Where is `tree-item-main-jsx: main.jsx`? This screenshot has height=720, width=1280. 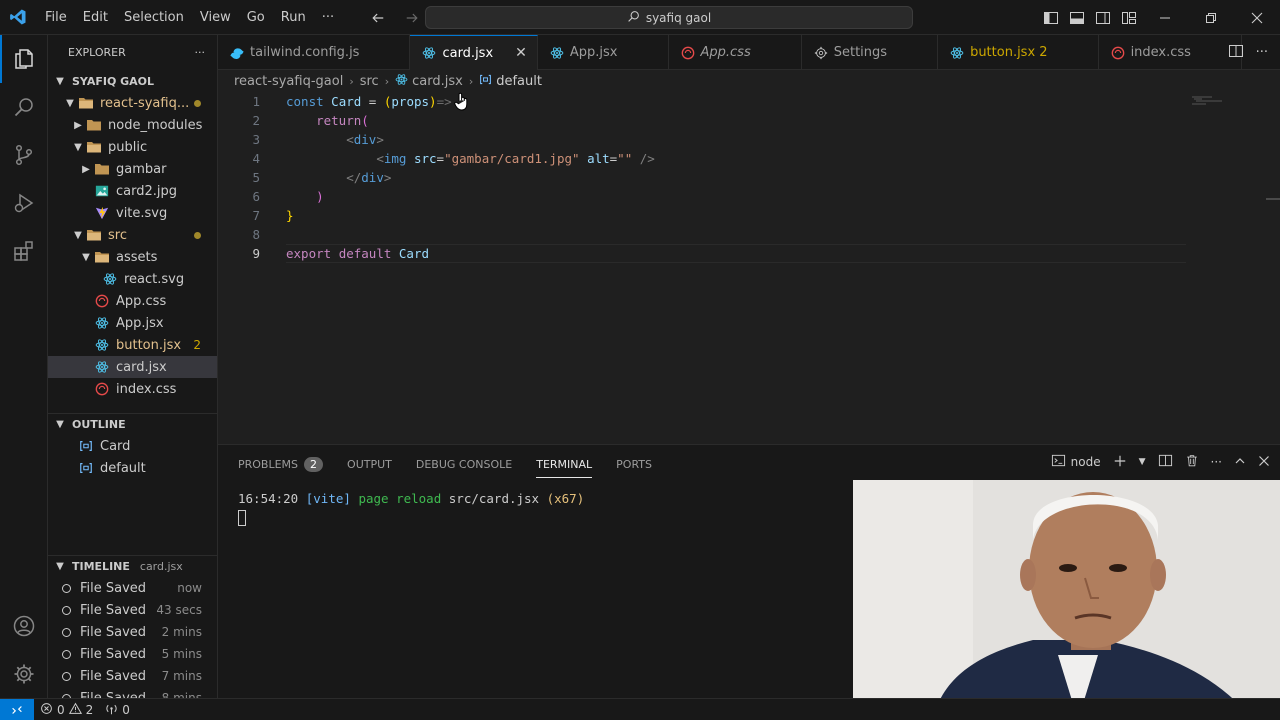 tree-item-main-jsx: main.jsx is located at coordinates (132, 401).